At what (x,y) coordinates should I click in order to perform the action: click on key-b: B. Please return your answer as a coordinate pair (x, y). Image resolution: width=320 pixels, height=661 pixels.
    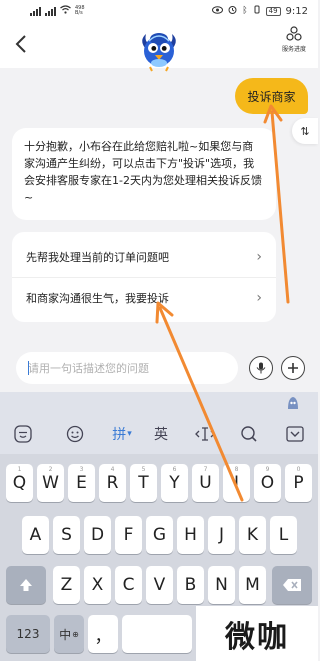
    Looking at the image, I should click on (190, 585).